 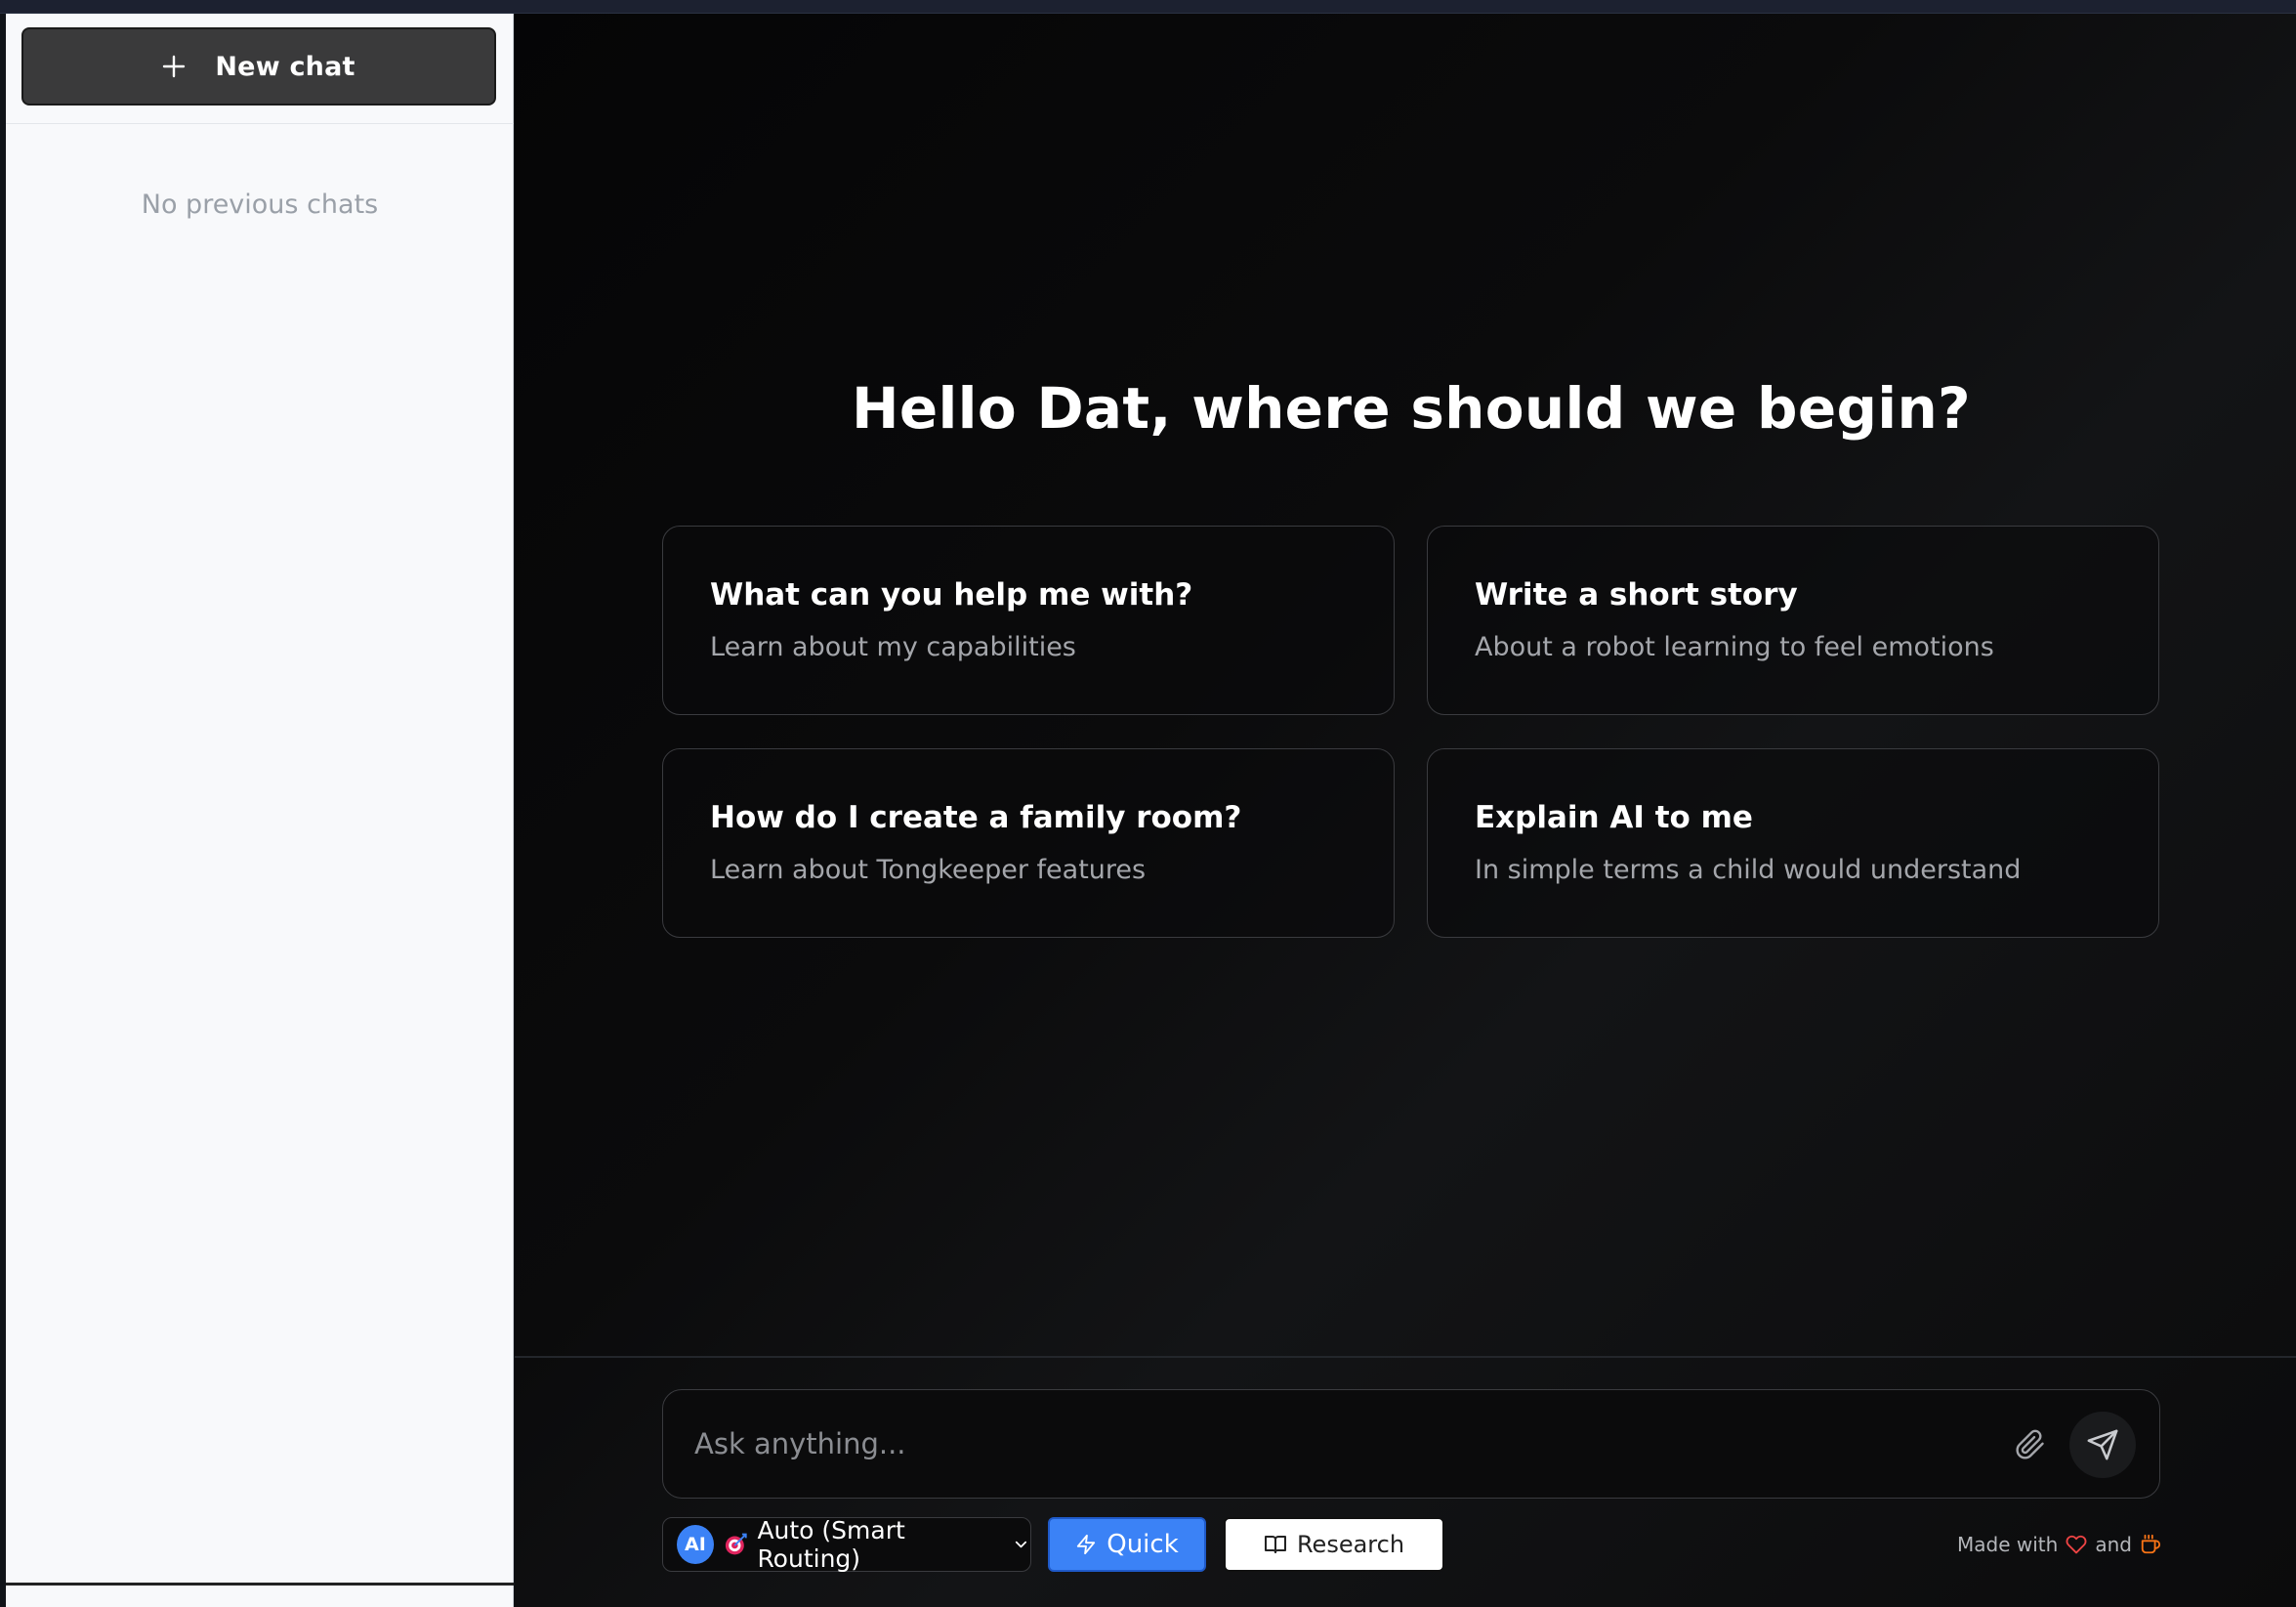 I want to click on empty-chats-message: No previous chats, so click(x=260, y=205).